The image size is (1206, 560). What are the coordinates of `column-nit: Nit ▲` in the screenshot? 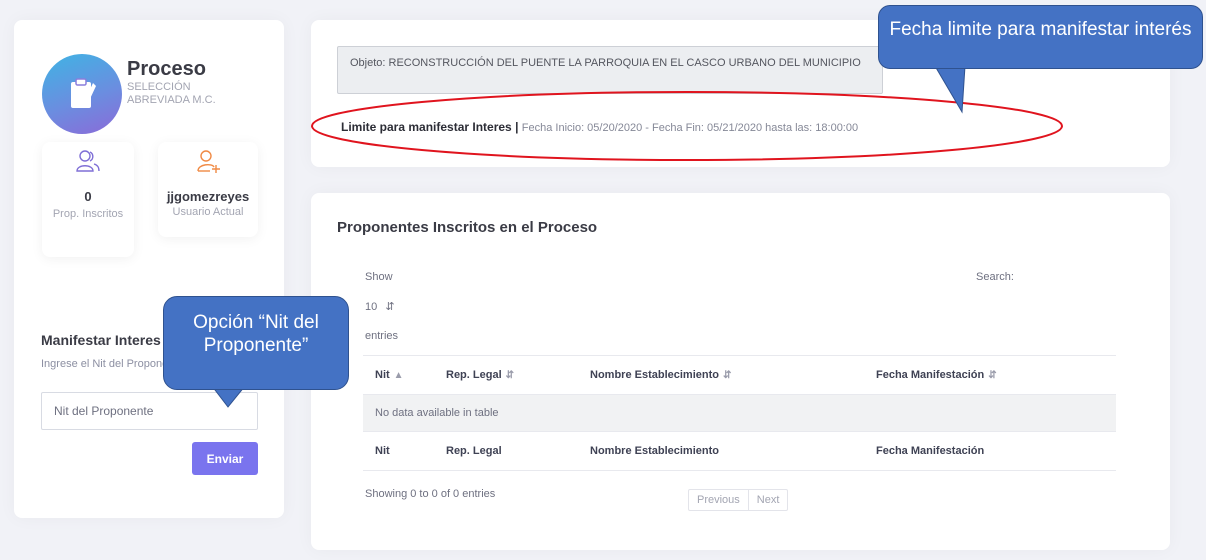 It's located at (398, 375).